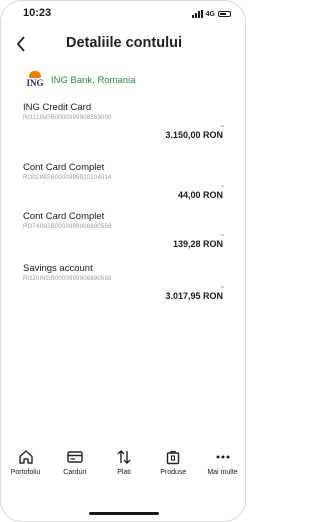  I want to click on more-dots-icon, so click(223, 457).